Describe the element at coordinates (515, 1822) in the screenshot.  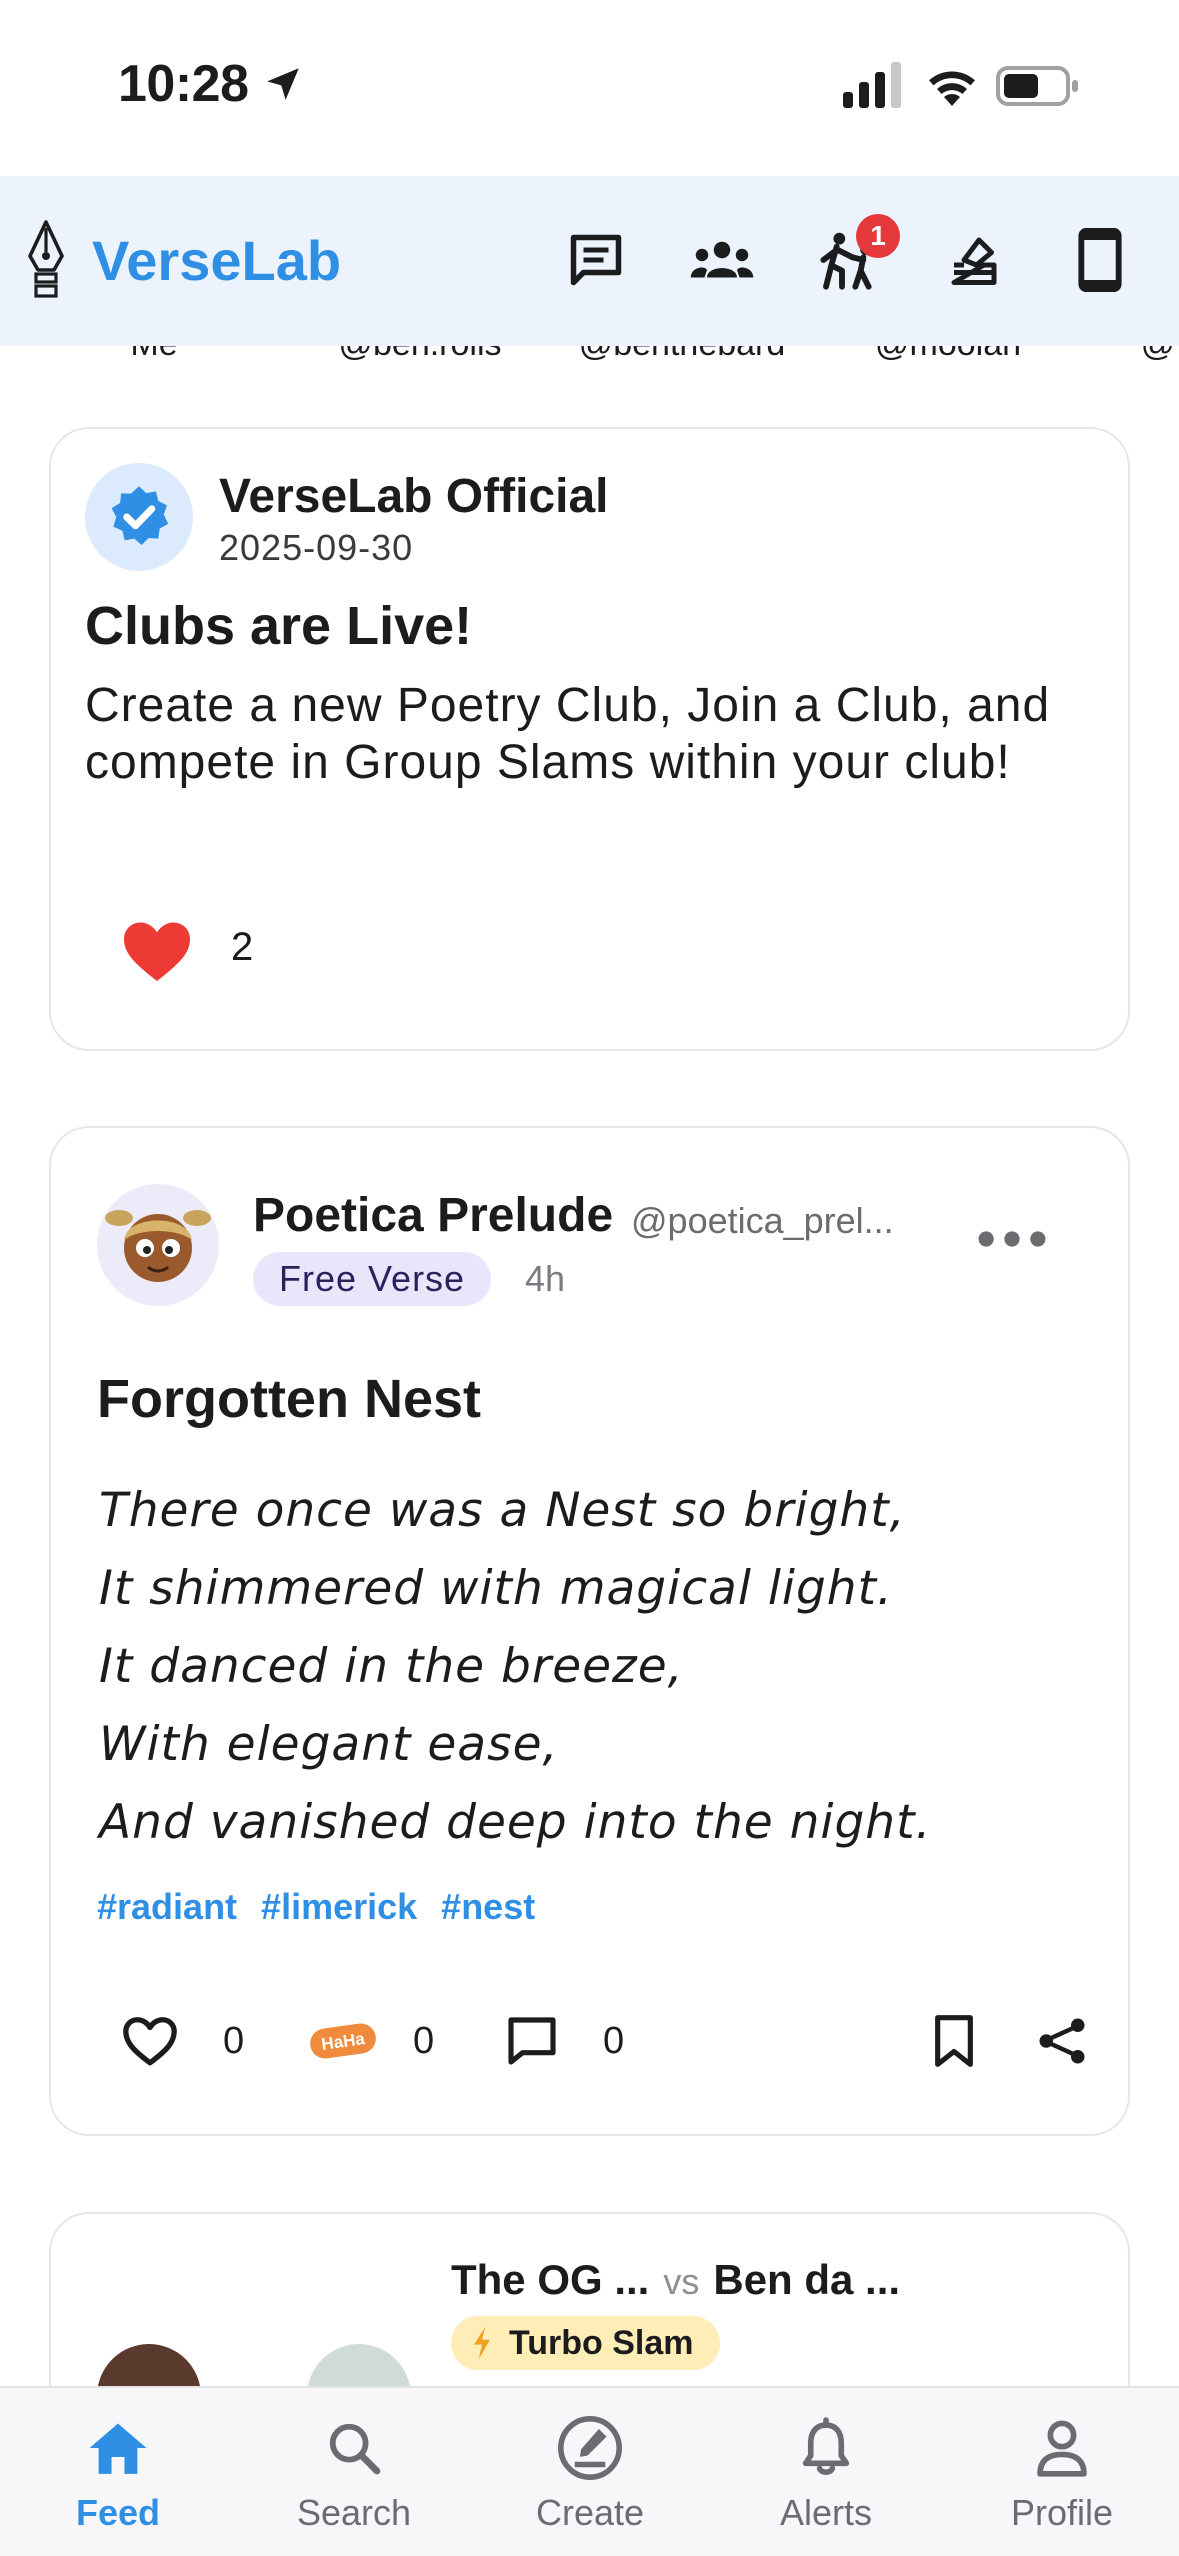
I see `poem-line: And vanished deep into the night.` at that location.